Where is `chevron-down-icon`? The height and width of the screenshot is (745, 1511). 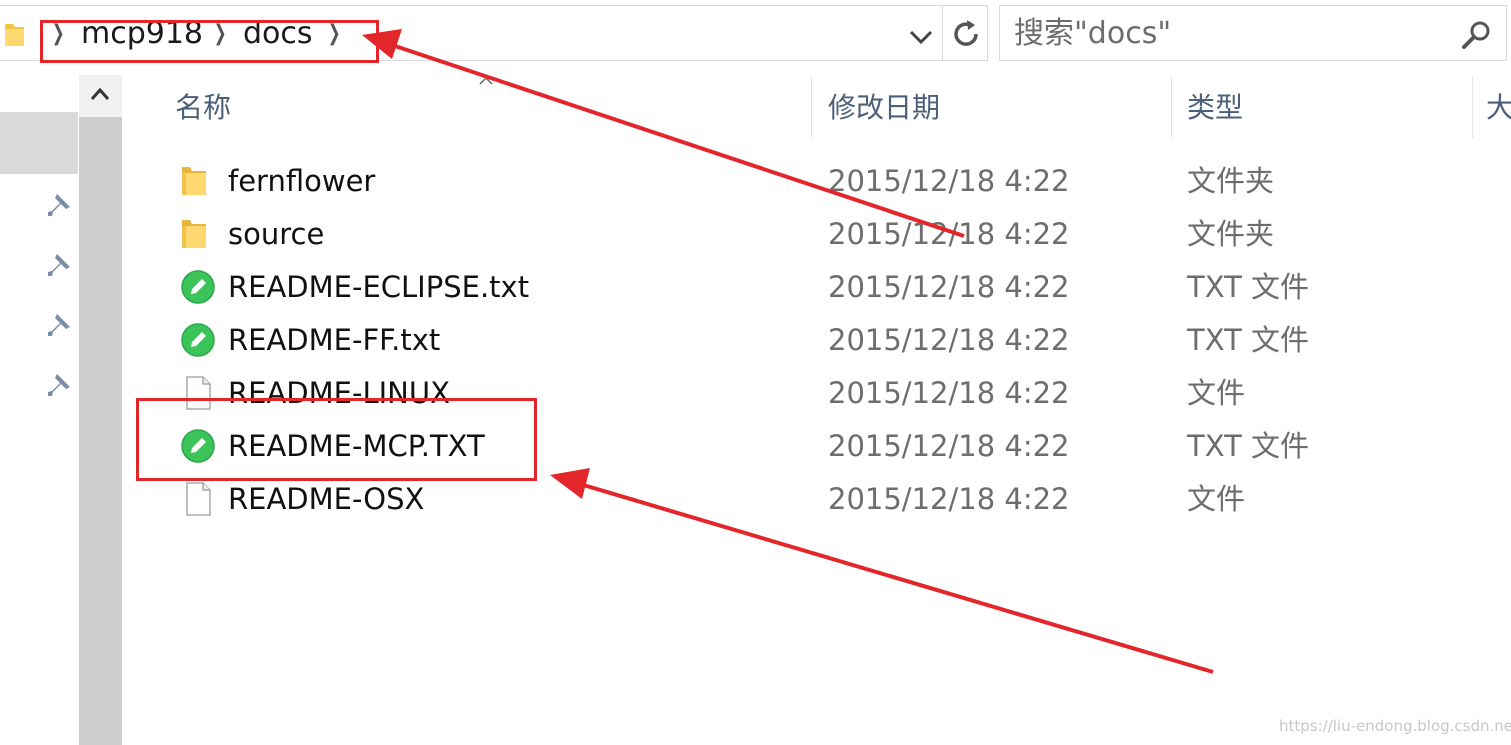 chevron-down-icon is located at coordinates (921, 37).